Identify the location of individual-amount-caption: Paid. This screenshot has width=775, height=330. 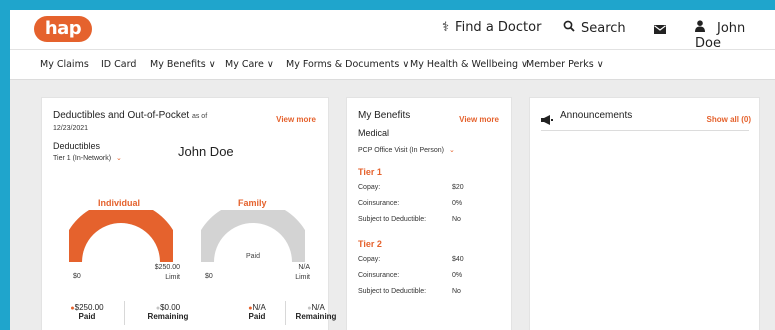
(120, 256).